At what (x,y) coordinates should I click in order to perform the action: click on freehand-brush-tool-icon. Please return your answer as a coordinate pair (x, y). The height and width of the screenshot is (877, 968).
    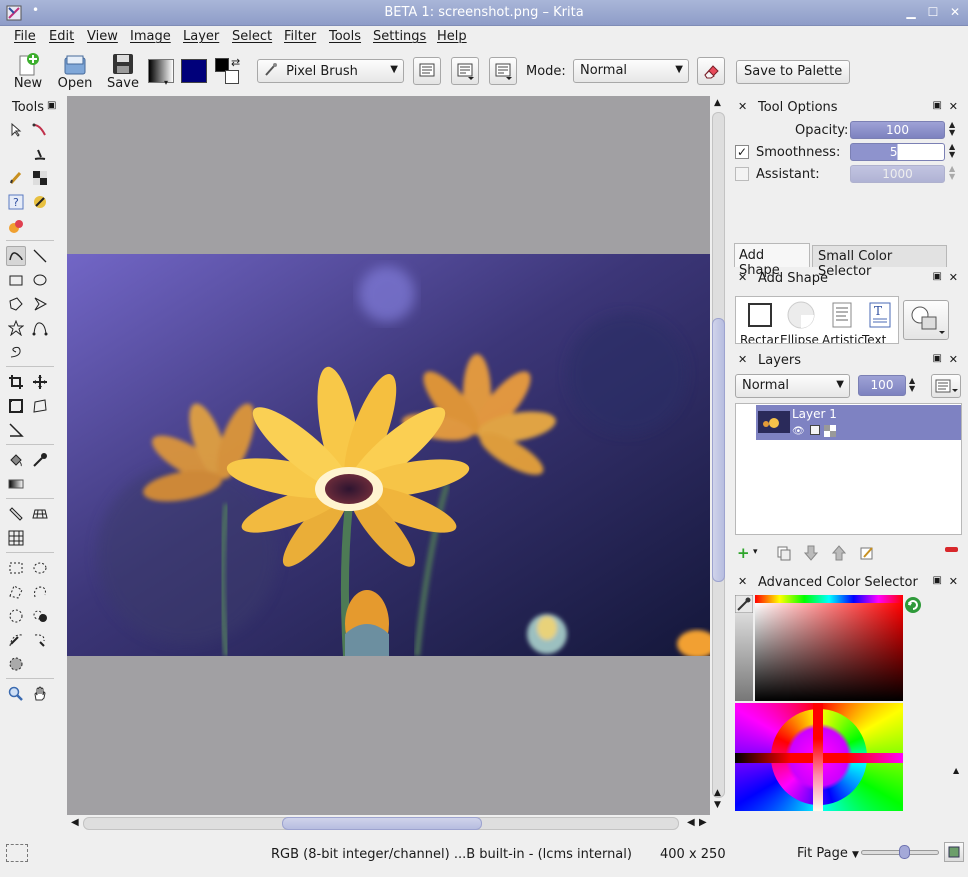
    Looking at the image, I should click on (16, 256).